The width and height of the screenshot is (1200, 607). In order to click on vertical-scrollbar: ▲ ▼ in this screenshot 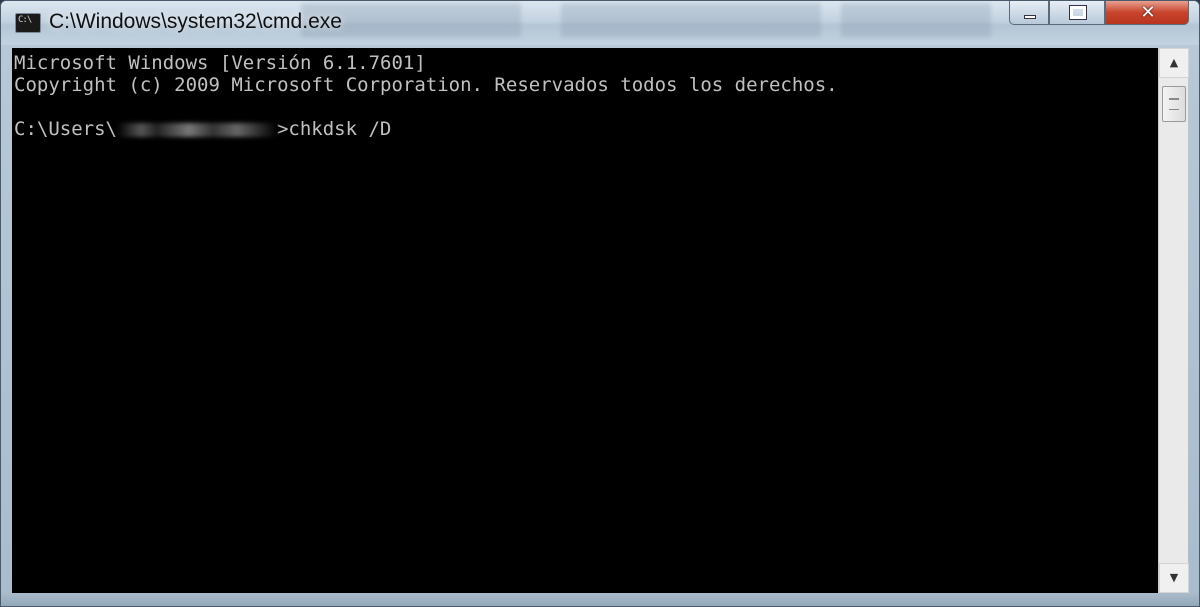, I will do `click(1173, 320)`.